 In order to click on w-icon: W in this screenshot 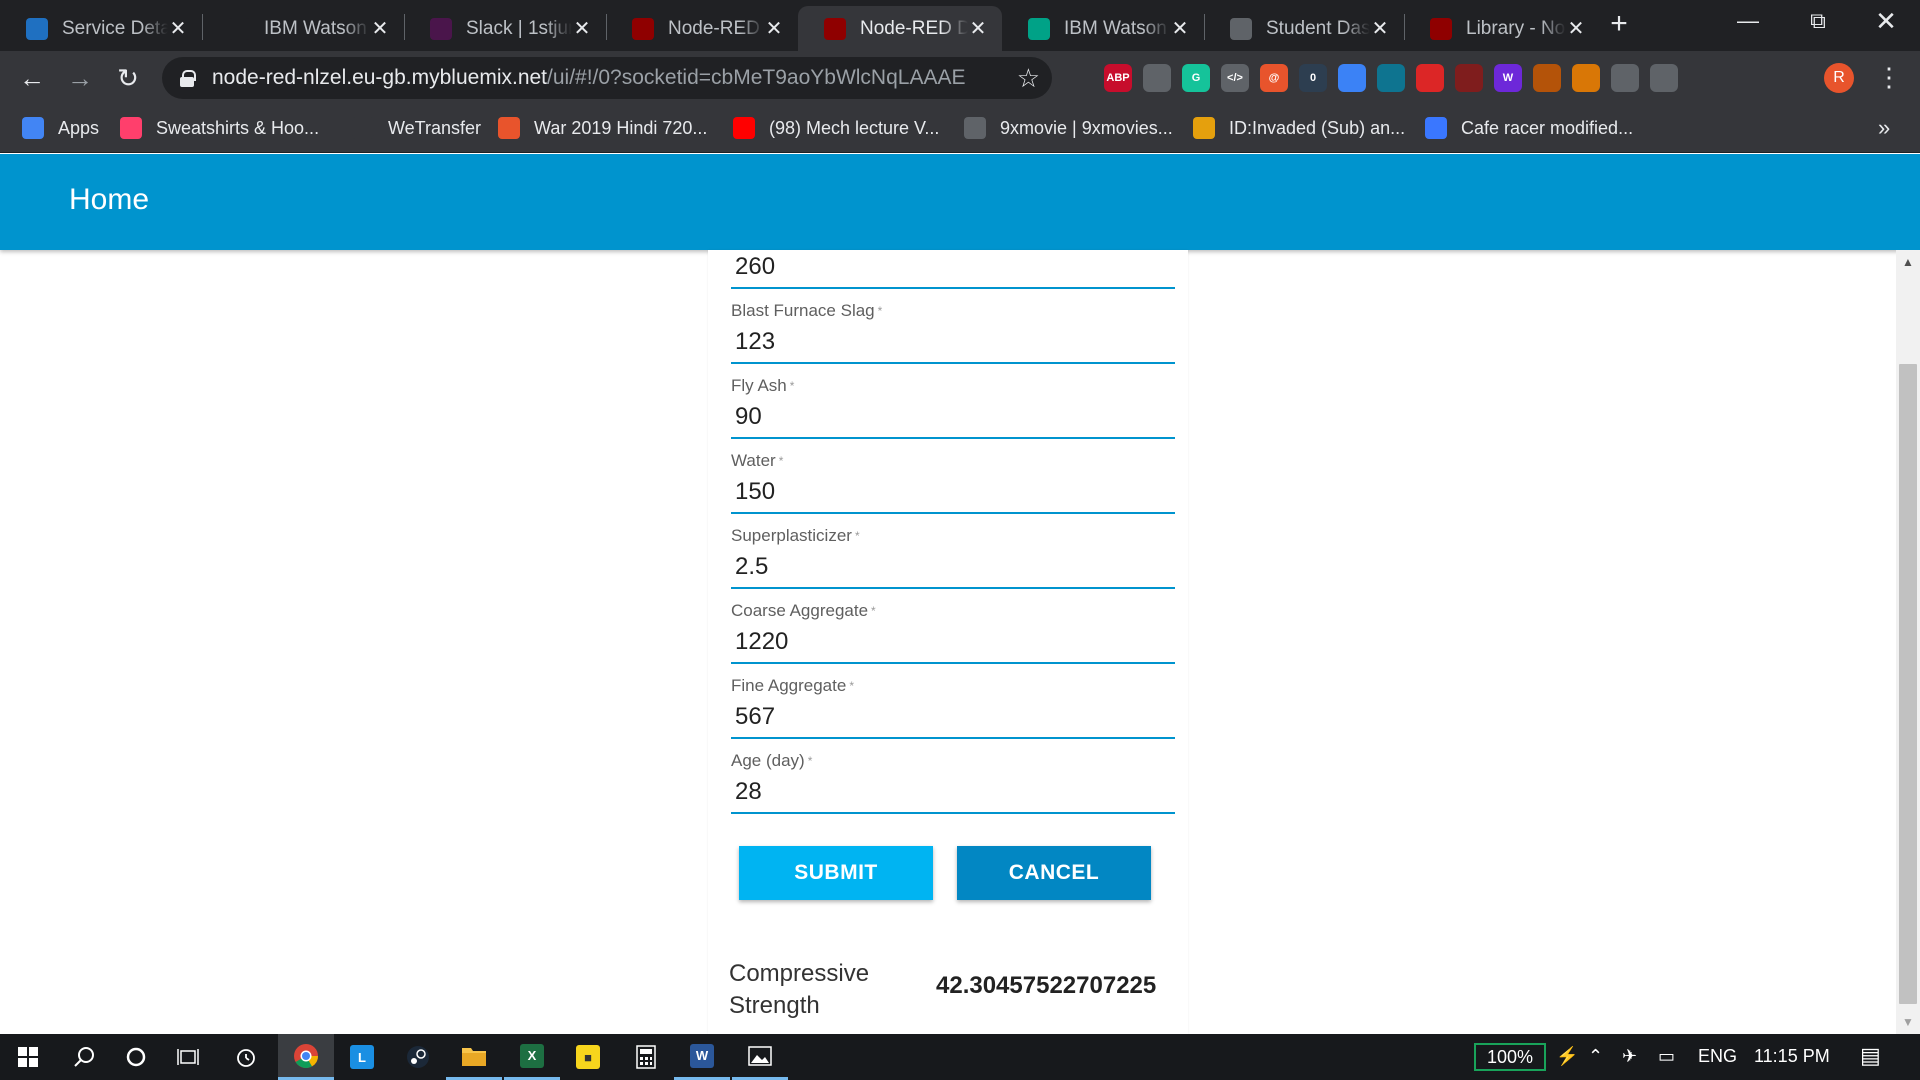, I will do `click(1508, 78)`.